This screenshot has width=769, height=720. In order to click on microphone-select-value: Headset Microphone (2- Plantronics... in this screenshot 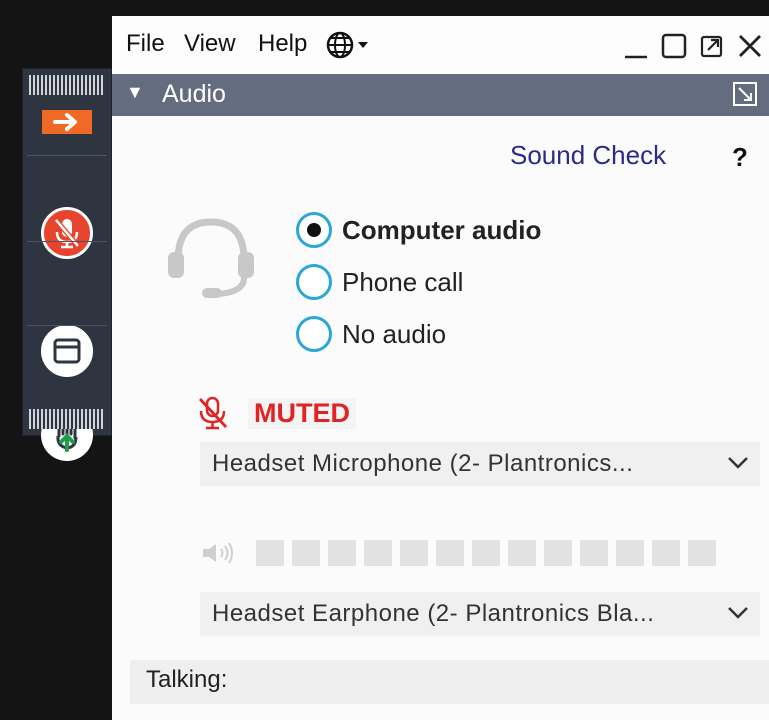, I will do `click(423, 463)`.